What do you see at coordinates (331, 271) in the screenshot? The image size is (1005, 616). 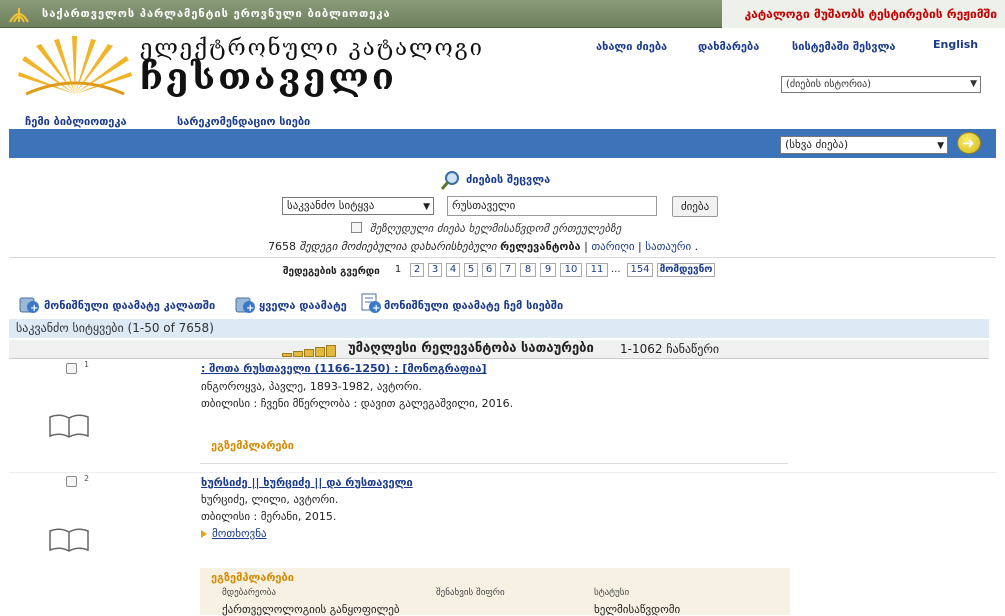 I see `pagination-label: შედეგების გვერდი` at bounding box center [331, 271].